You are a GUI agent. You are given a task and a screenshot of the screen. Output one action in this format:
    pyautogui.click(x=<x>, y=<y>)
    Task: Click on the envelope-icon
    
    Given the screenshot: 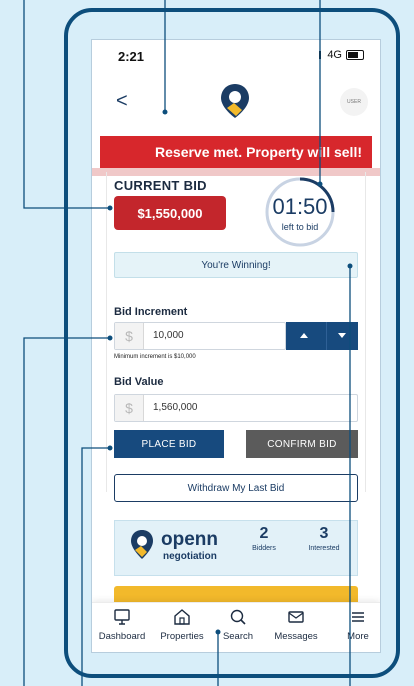 What is the action you would take?
    pyautogui.click(x=296, y=617)
    